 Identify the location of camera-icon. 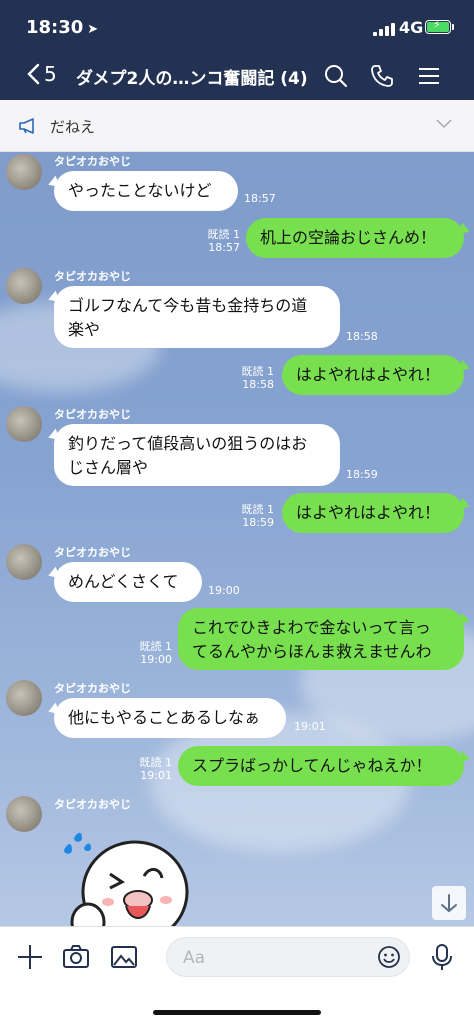
(76, 957).